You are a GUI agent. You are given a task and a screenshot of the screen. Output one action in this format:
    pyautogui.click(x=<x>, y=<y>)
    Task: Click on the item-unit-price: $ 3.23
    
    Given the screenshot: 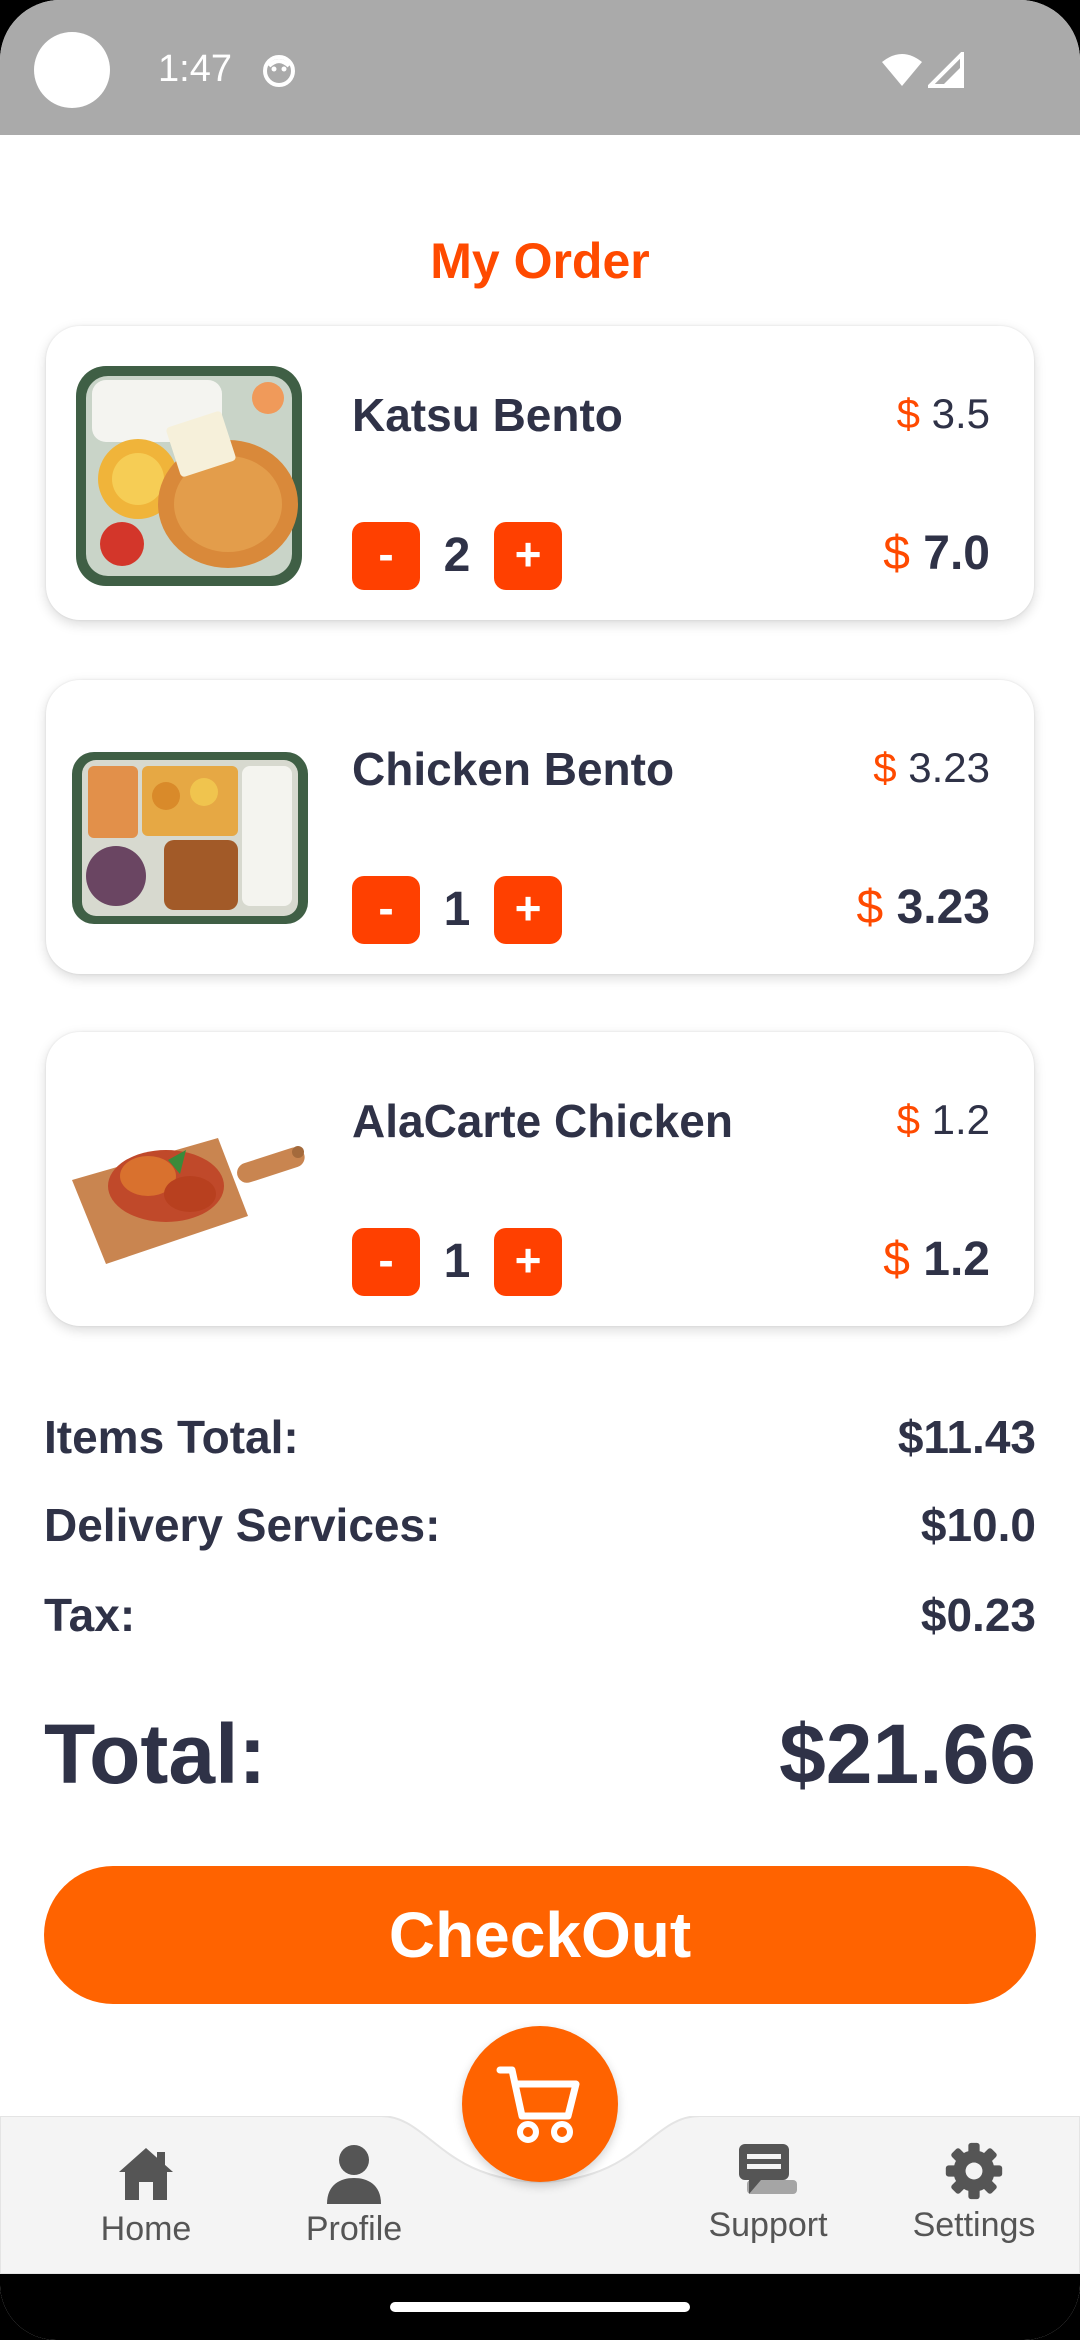 What is the action you would take?
    pyautogui.click(x=931, y=767)
    